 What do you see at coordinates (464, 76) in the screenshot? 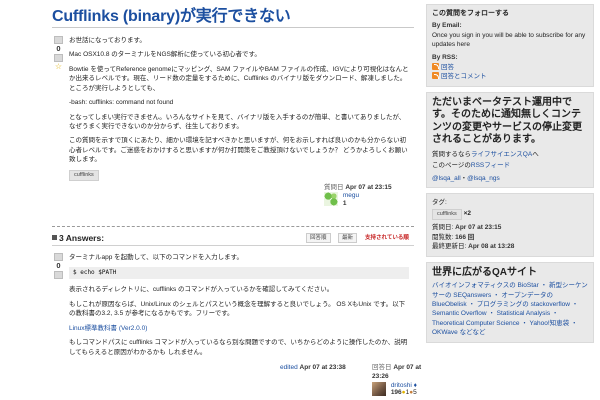
I see `rss-answers-comments-label: 回答とコメント` at bounding box center [464, 76].